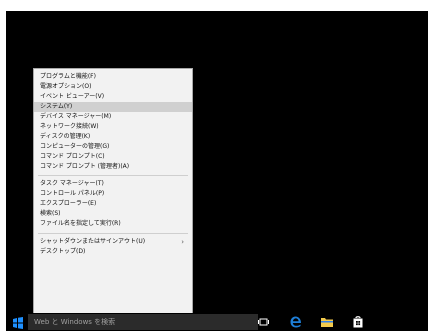 Image resolution: width=434 pixels, height=334 pixels. What do you see at coordinates (113, 184) in the screenshot?
I see `menu-item-task-manager: タスク マネージャー(T)` at bounding box center [113, 184].